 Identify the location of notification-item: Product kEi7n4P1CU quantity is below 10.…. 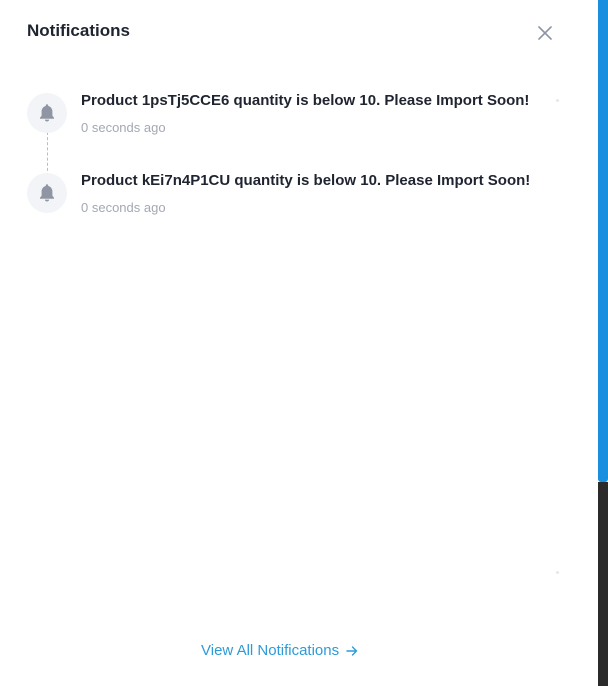
(280, 200).